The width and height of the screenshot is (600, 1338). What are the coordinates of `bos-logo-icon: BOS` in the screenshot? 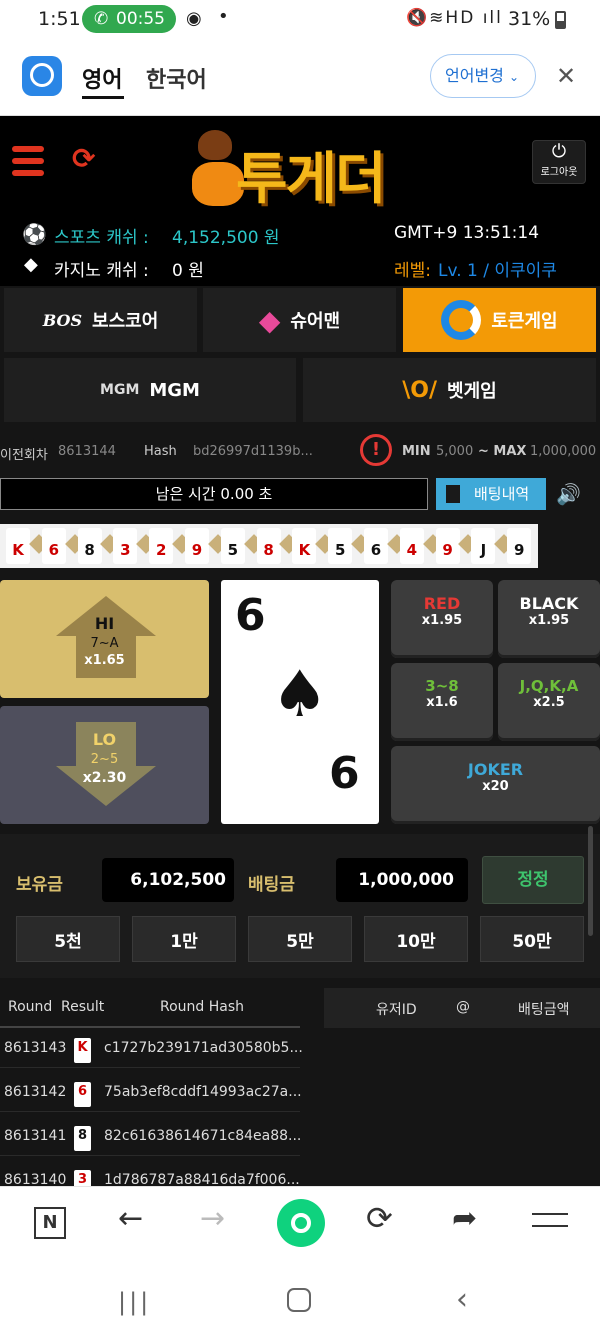 It's located at (62, 320).